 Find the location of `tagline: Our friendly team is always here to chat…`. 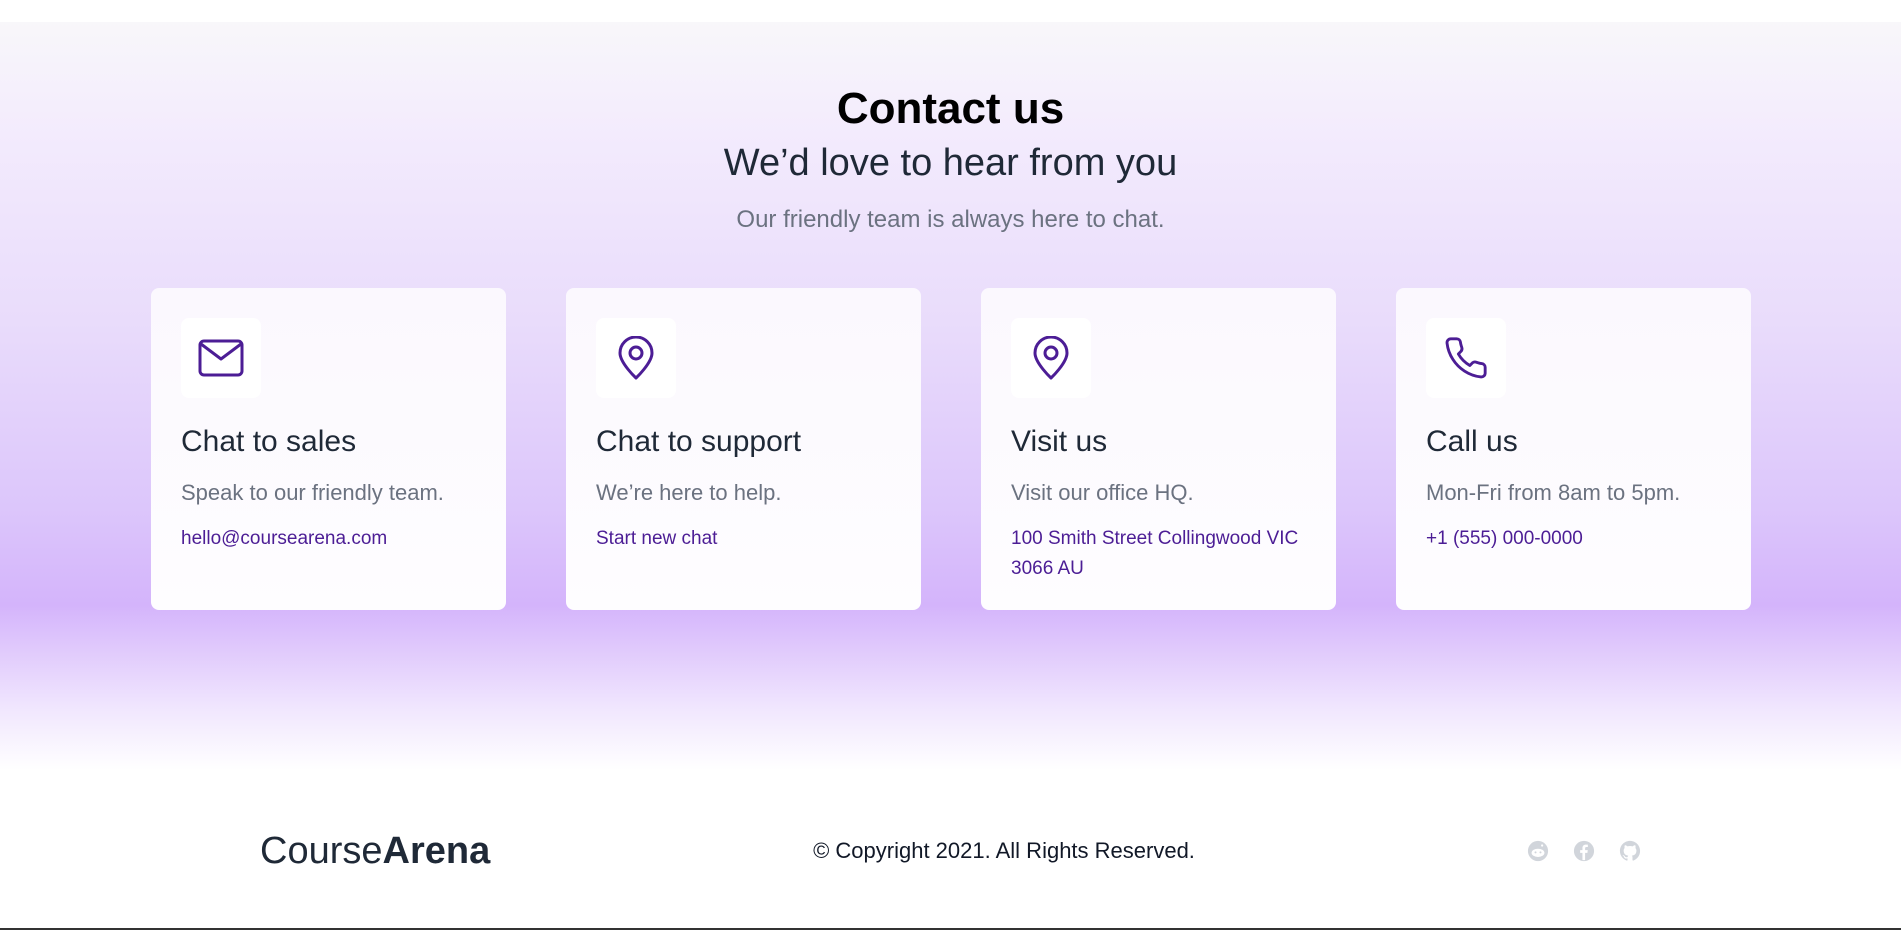

tagline: Our friendly team is always here to chat… is located at coordinates (950, 219).